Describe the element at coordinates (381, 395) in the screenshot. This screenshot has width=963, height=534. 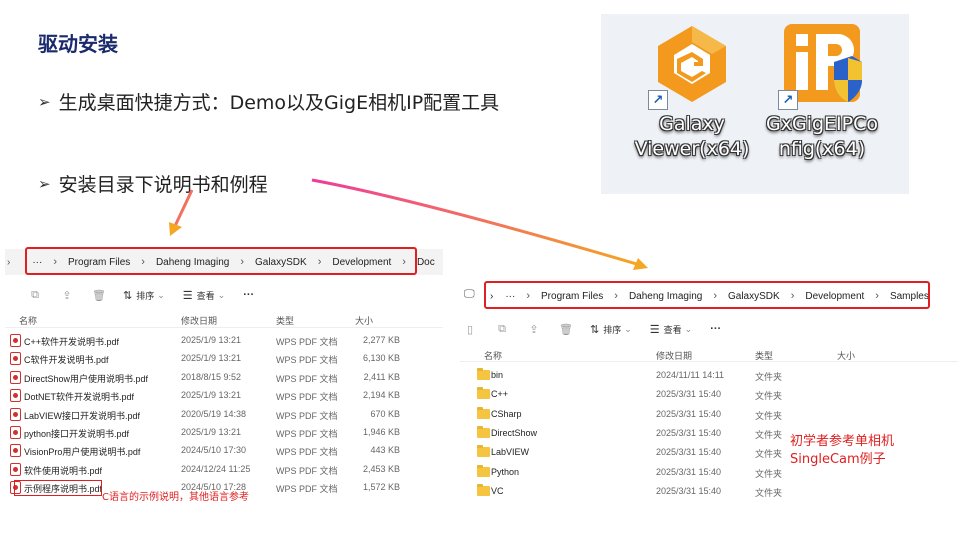
I see `file-size: 2,194 KB` at that location.